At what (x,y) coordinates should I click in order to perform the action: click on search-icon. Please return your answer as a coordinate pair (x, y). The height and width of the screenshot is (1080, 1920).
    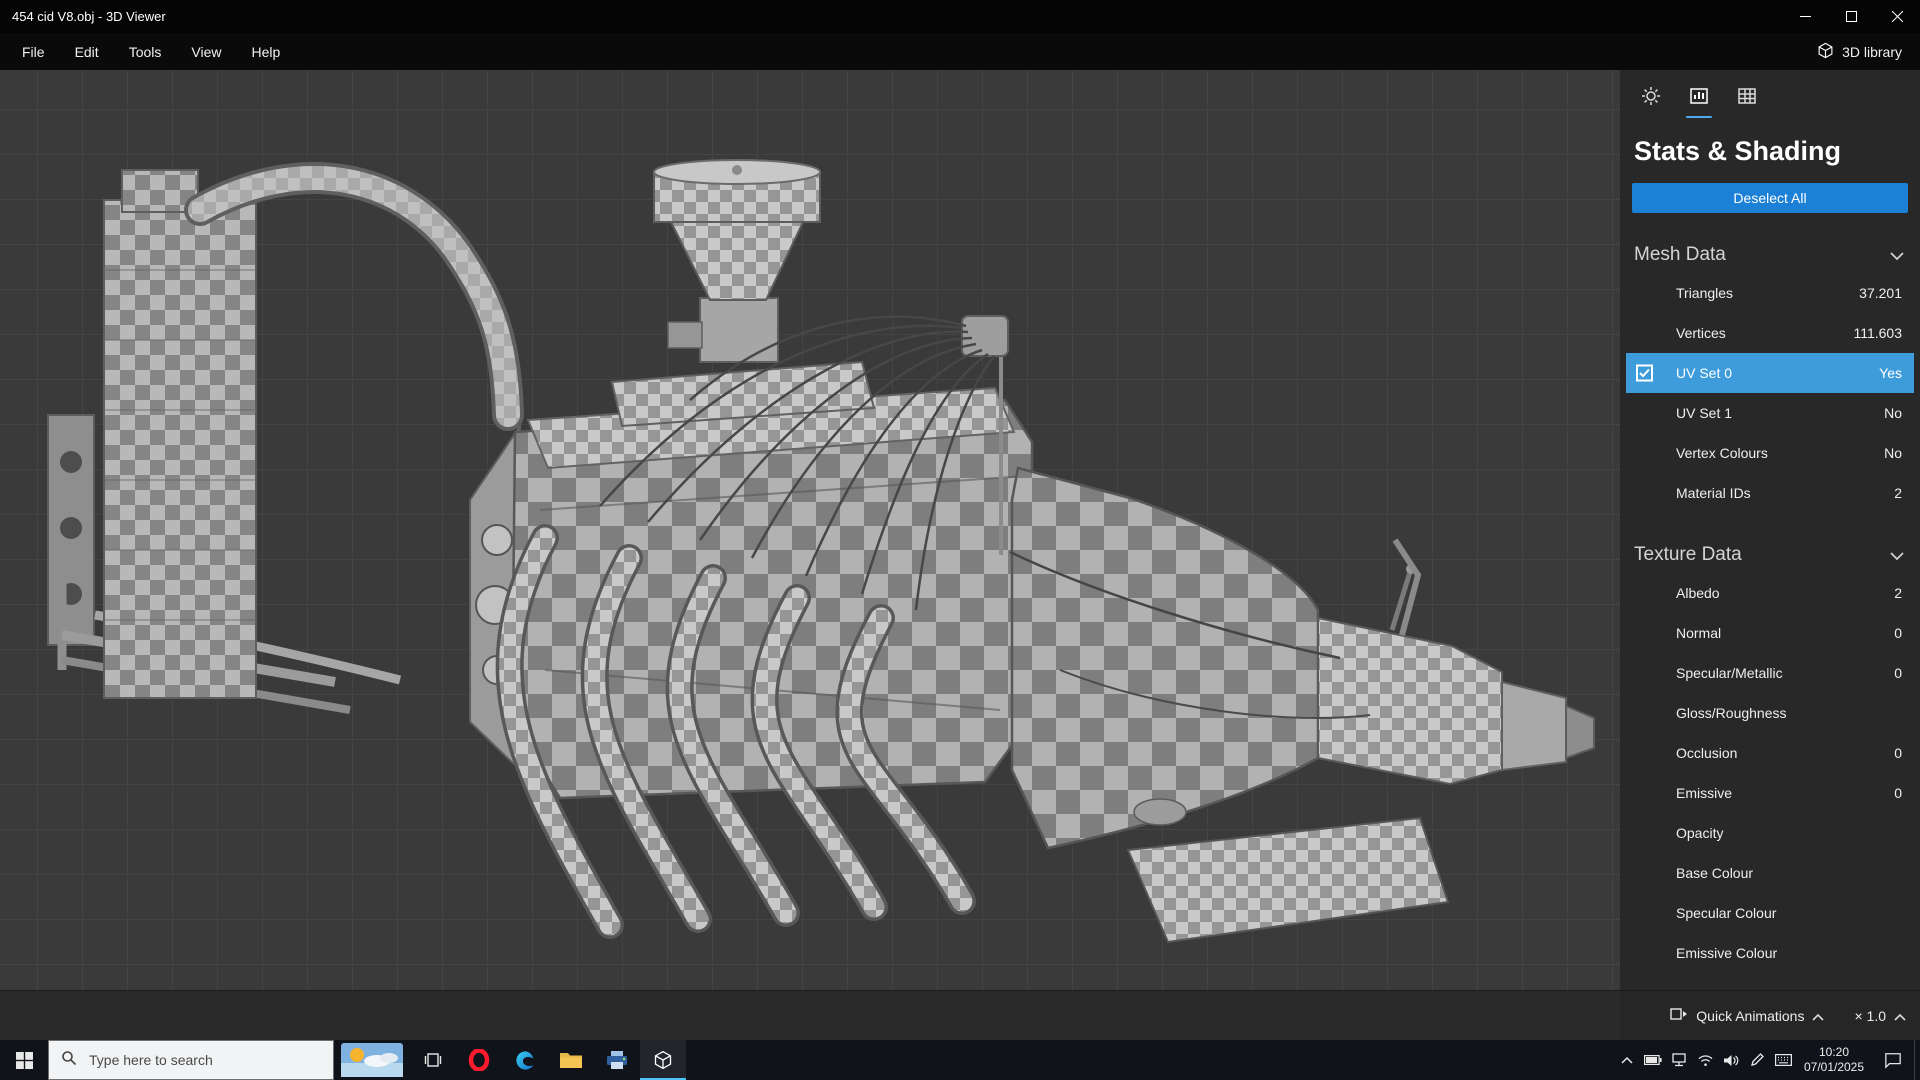
    Looking at the image, I should click on (69, 1060).